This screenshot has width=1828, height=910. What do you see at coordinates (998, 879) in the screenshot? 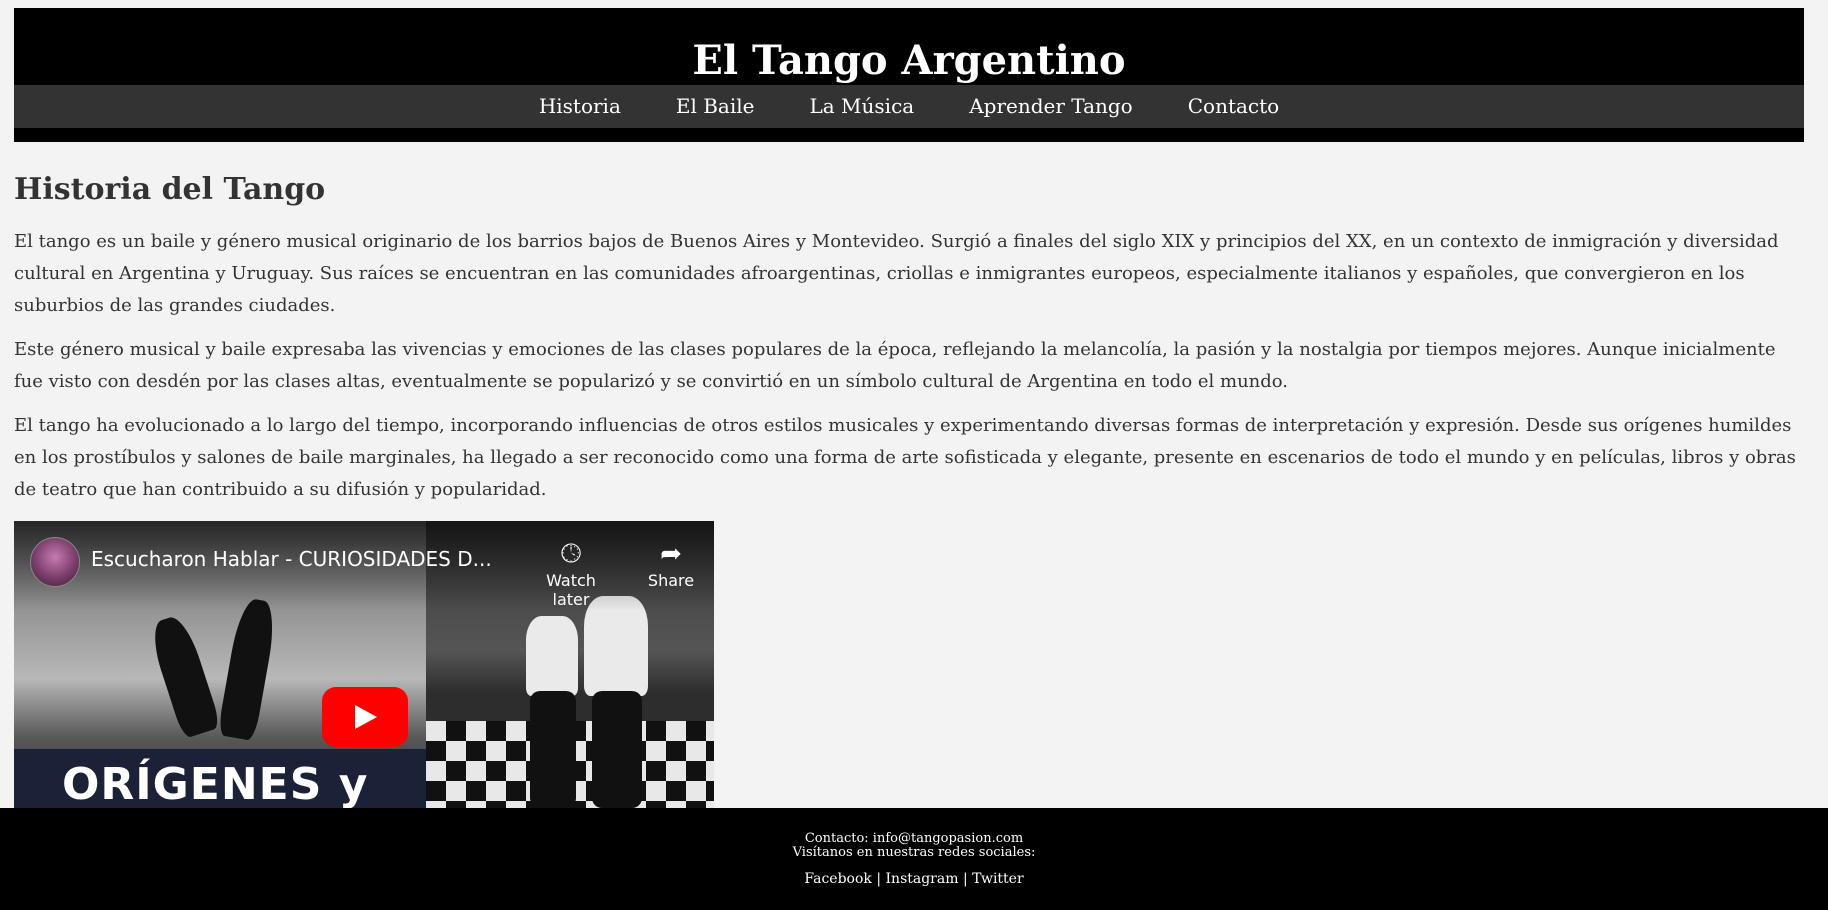
I see `twitter-link: Twitter` at bounding box center [998, 879].